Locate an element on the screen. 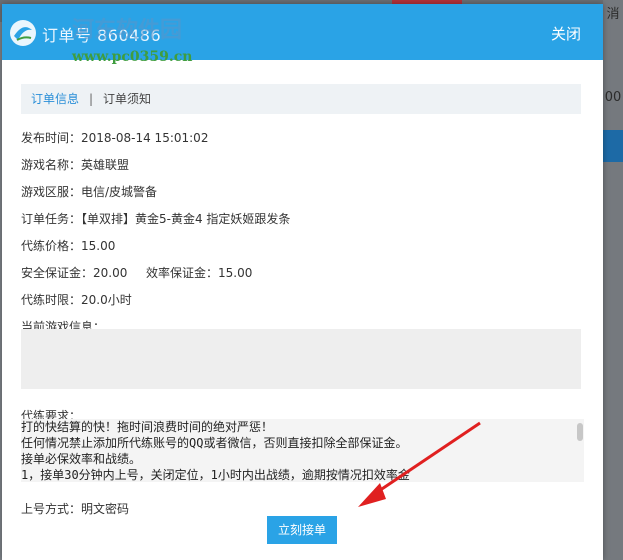 Image resolution: width=623 pixels, height=560 pixels. efficiency-deposit: 效率保证金：15.00 is located at coordinates (199, 273).